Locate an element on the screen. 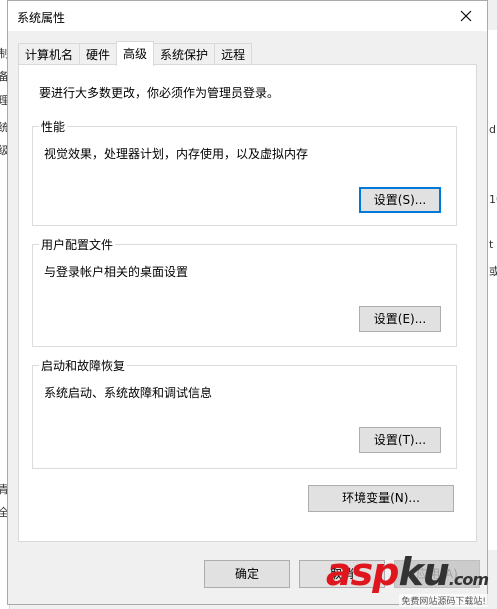  close-icon is located at coordinates (466, 16).